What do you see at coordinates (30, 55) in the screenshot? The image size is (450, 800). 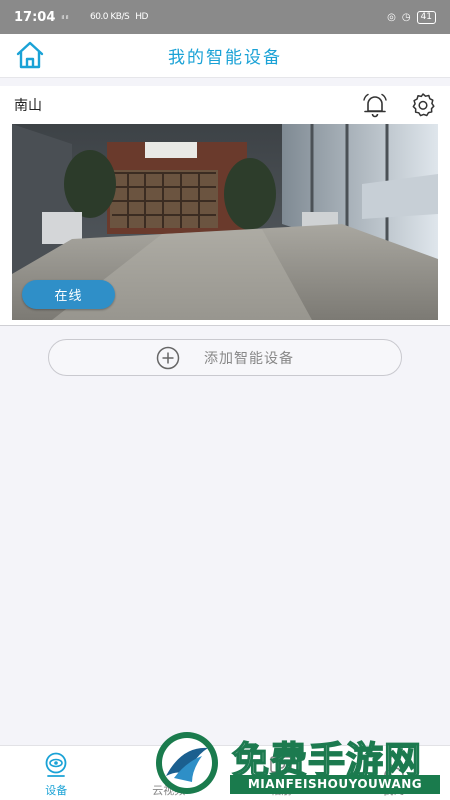 I see `home-icon` at bounding box center [30, 55].